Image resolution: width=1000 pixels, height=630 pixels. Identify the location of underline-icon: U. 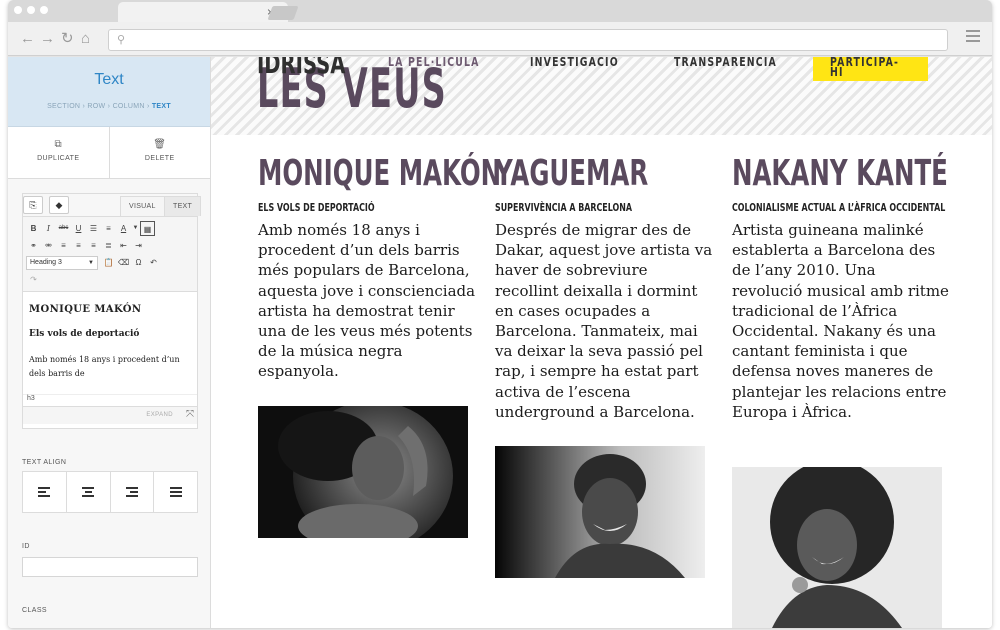
(78, 228).